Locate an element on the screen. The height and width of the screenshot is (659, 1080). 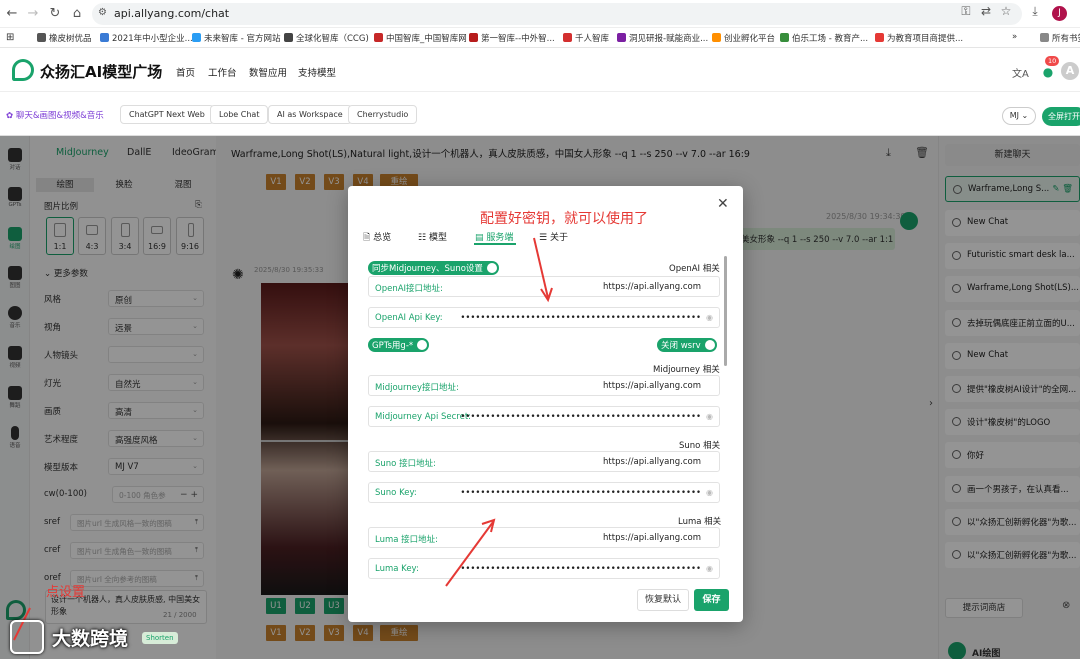
watermark-text: 大数跨境 is located at coordinates (90, 639).